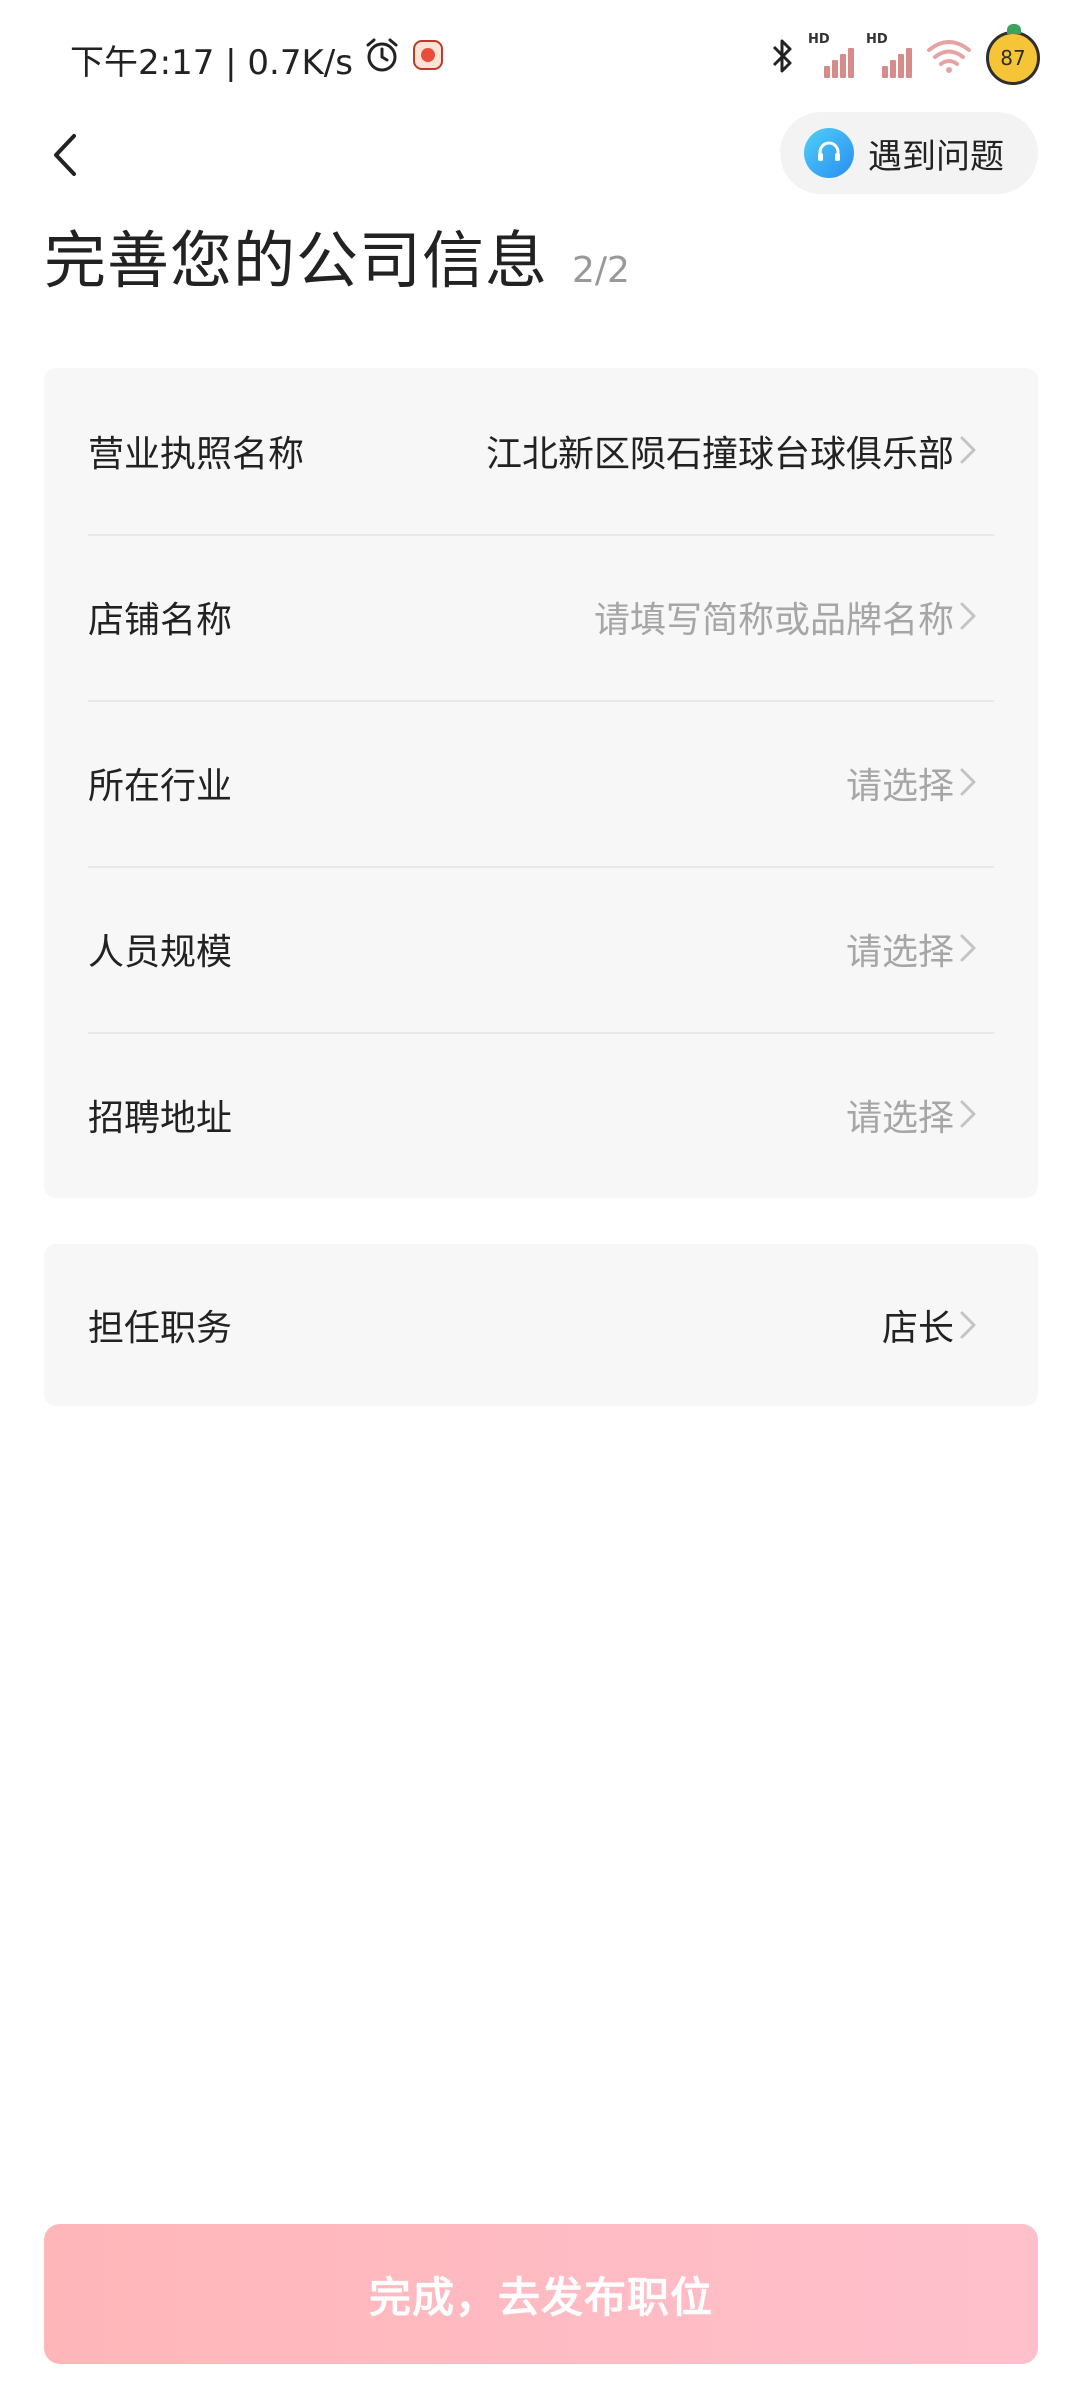  What do you see at coordinates (541, 1115) in the screenshot?
I see `form-row-recruit-address: 招聘地址 请选择` at bounding box center [541, 1115].